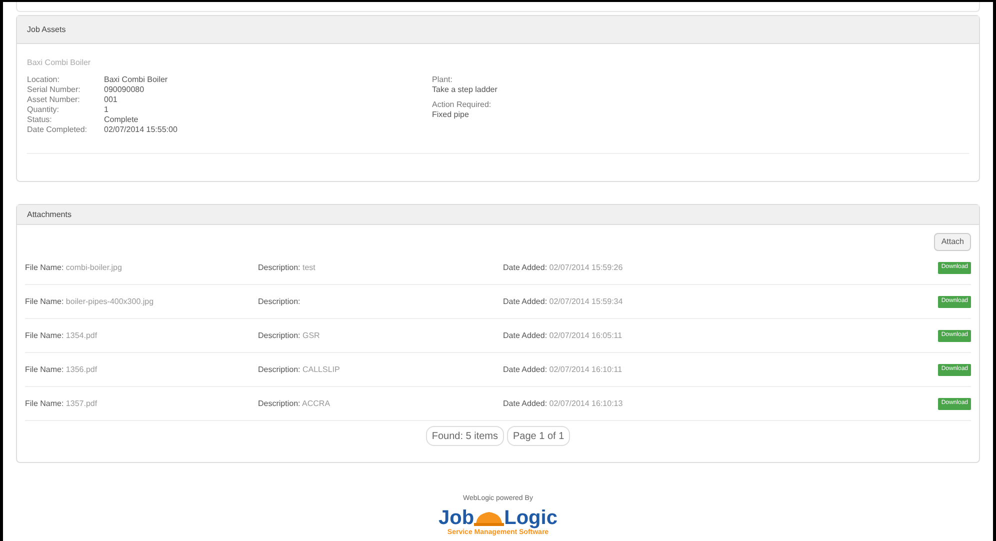 The width and height of the screenshot is (996, 541). I want to click on attachment-field: File Name: 1356.pdf, so click(61, 369).